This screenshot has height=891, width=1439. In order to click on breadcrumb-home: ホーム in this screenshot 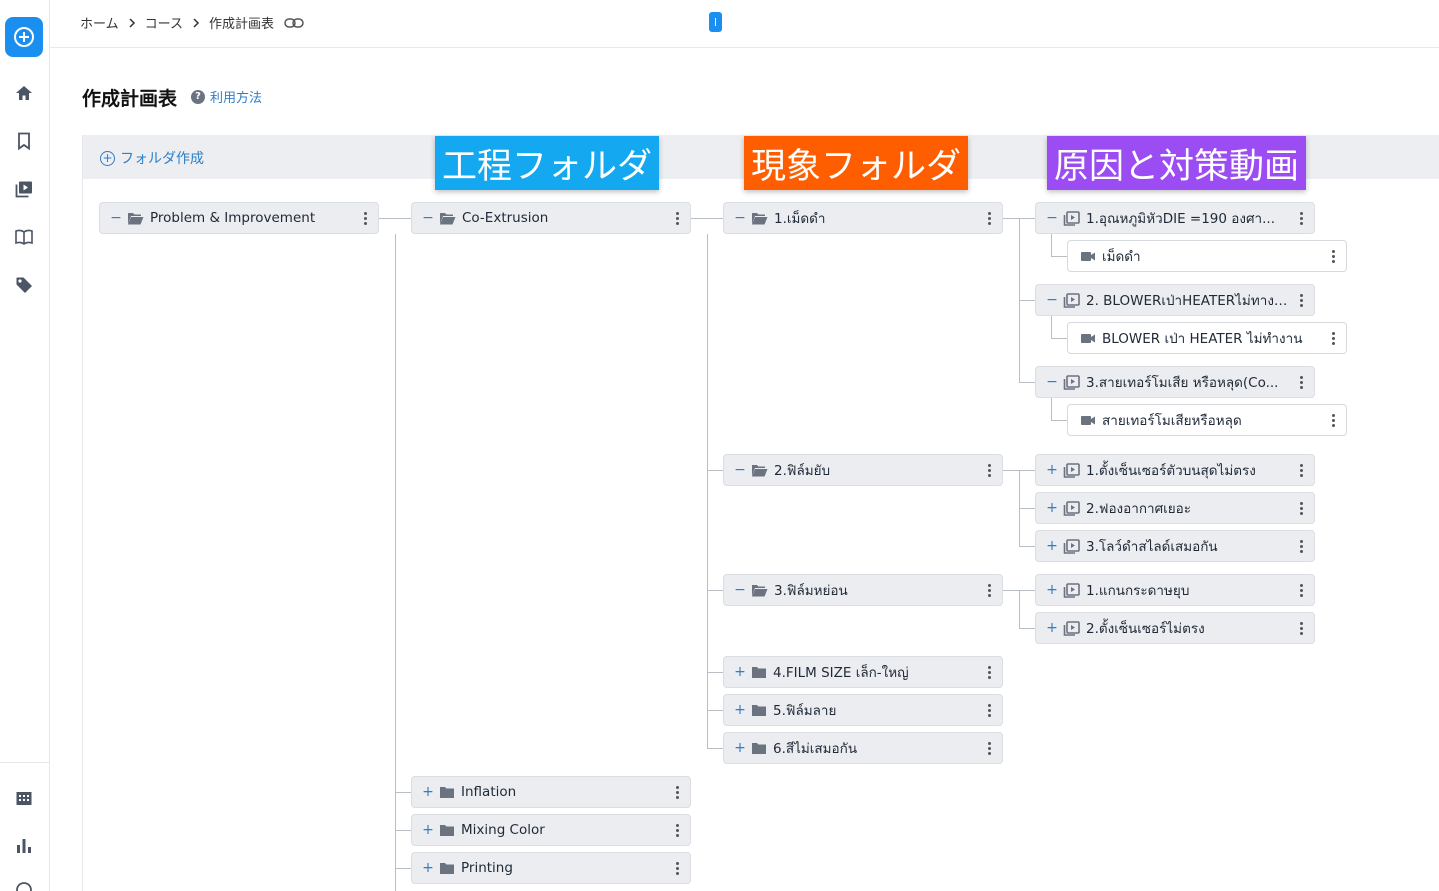, I will do `click(99, 22)`.